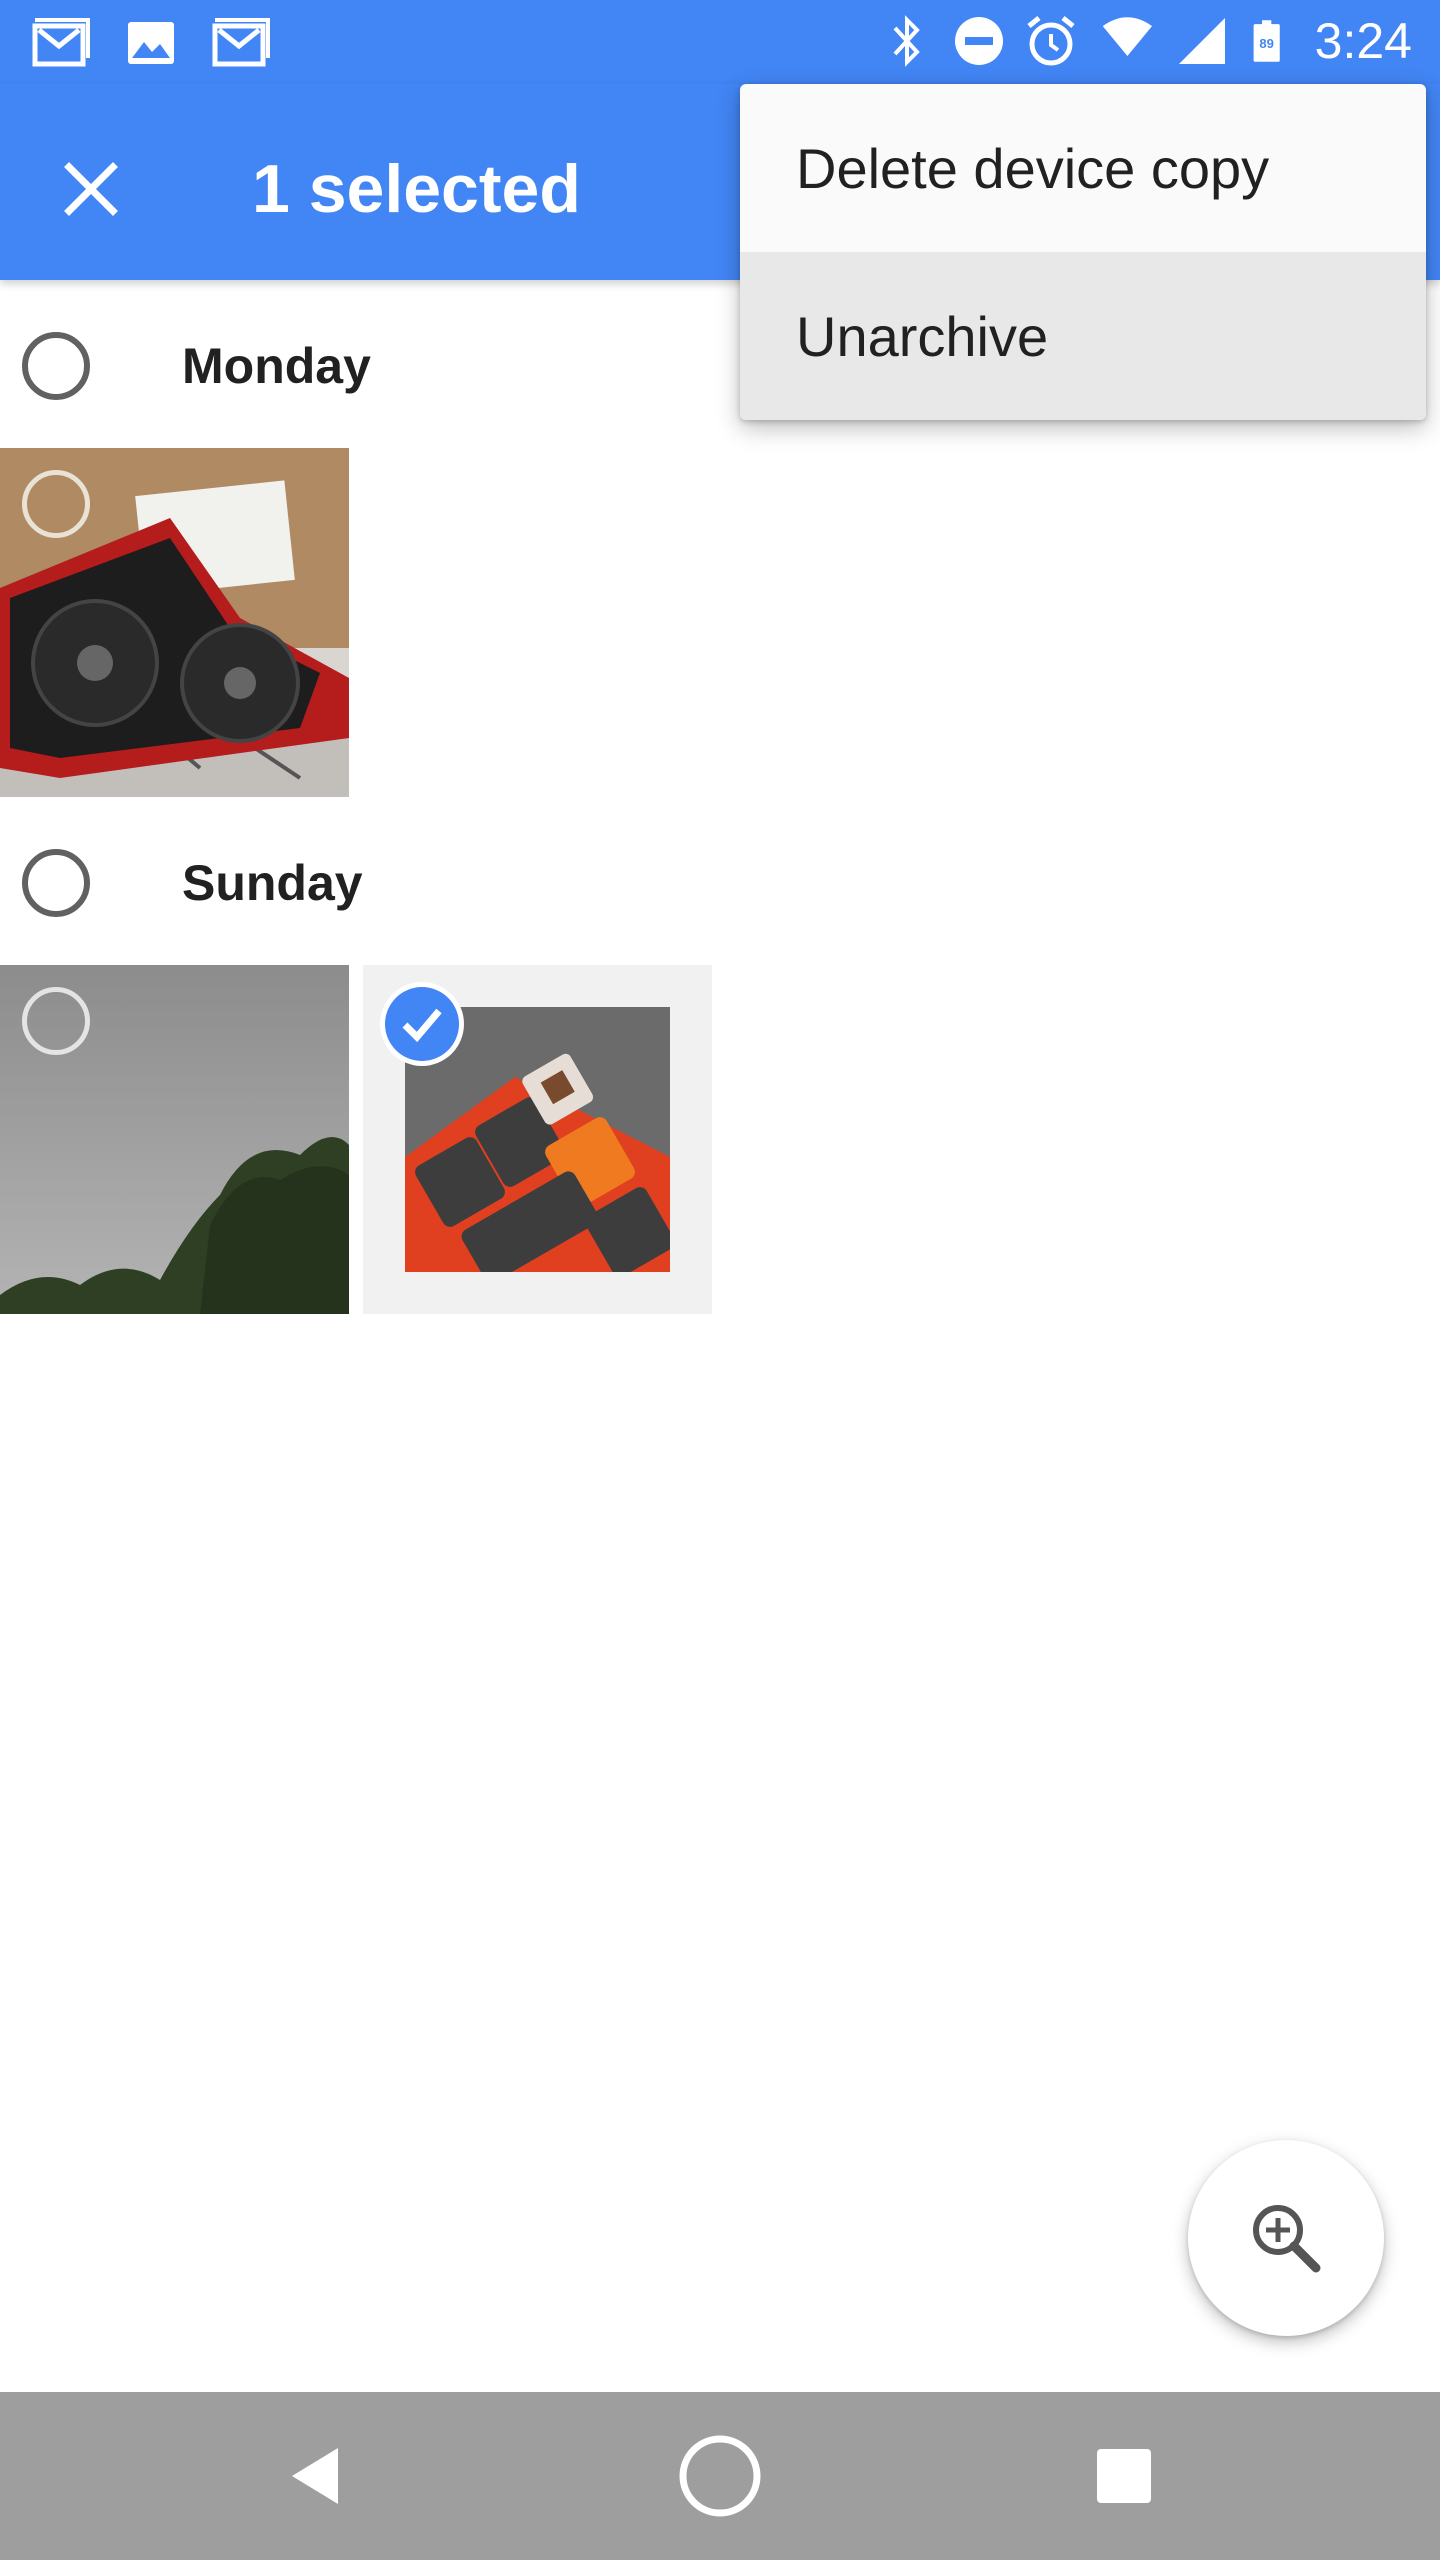  I want to click on menu-item-unarchive: Unarchive, so click(1083, 336).